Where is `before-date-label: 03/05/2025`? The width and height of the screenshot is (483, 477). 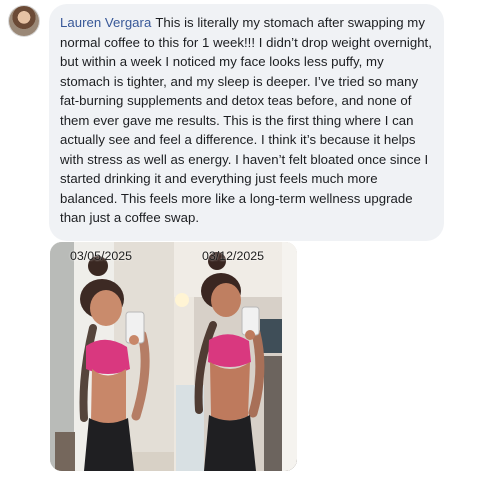 before-date-label: 03/05/2025 is located at coordinates (101, 256).